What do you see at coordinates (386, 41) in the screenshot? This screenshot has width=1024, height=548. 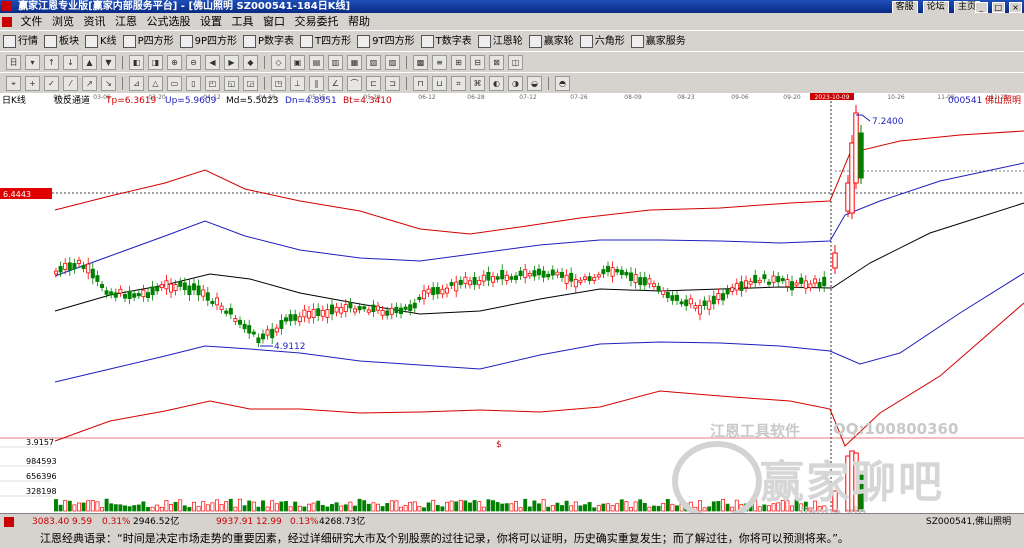 I see `toolbar-item-7: 9T四方形` at bounding box center [386, 41].